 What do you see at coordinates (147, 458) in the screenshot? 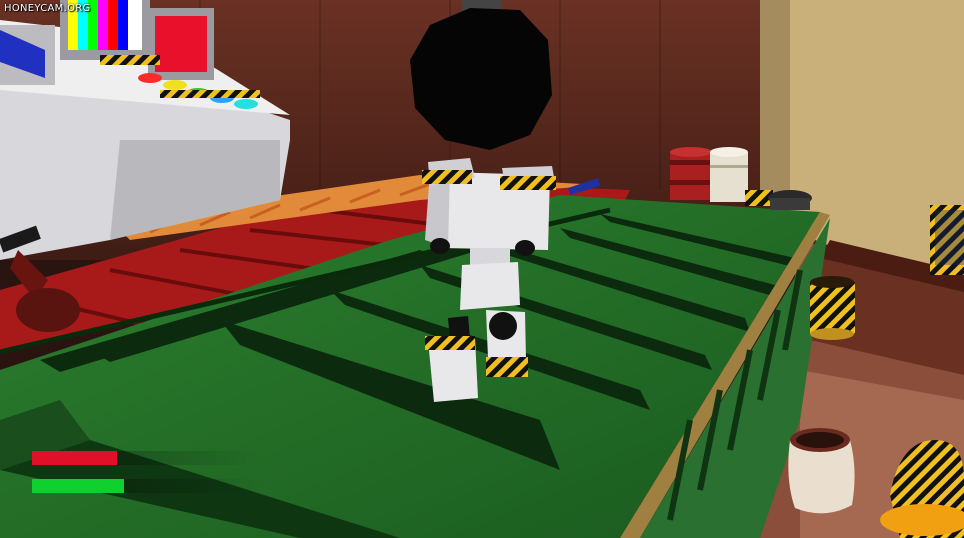
I see `health-bar` at bounding box center [147, 458].